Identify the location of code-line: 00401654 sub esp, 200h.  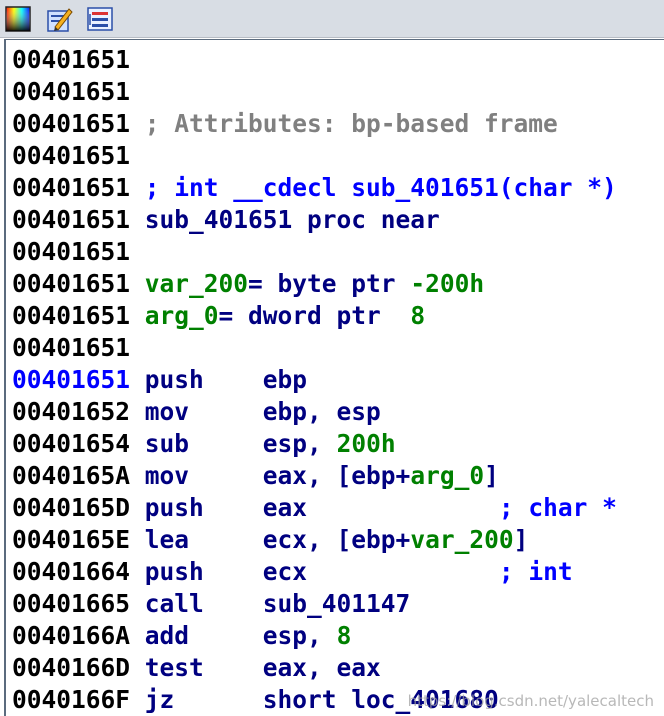
(204, 444).